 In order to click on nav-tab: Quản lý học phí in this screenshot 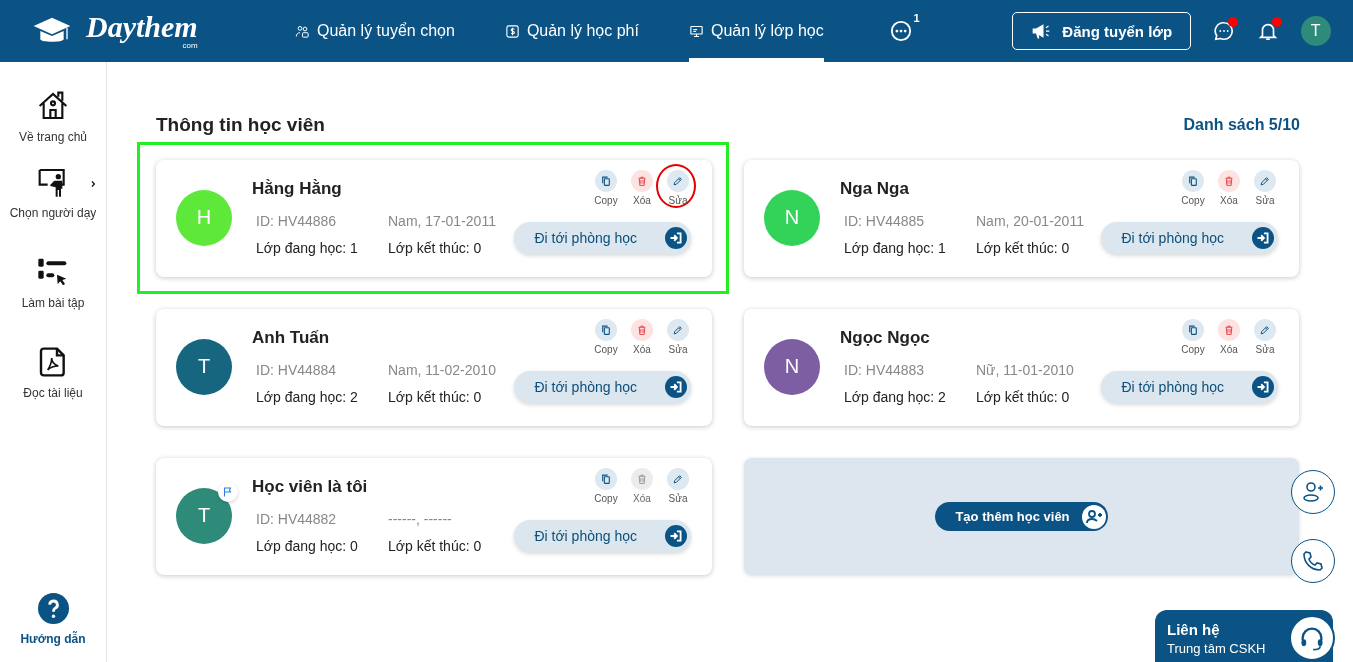, I will do `click(571, 31)`.